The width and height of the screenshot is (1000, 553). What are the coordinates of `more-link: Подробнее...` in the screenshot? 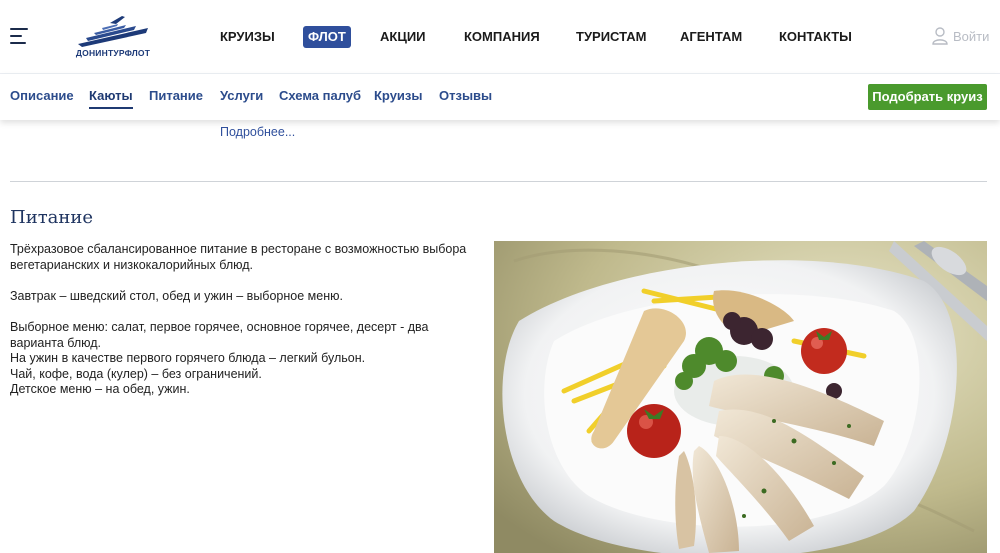 It's located at (257, 132).